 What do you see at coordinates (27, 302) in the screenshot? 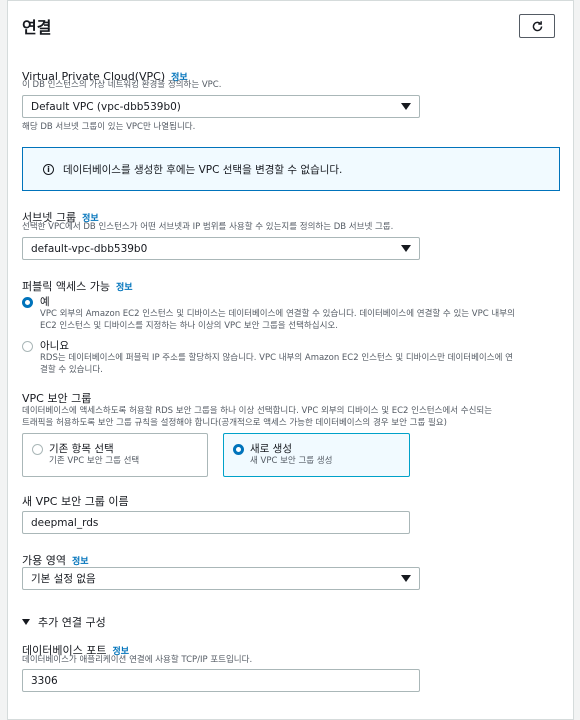
I see `public-access-yes-radio` at bounding box center [27, 302].